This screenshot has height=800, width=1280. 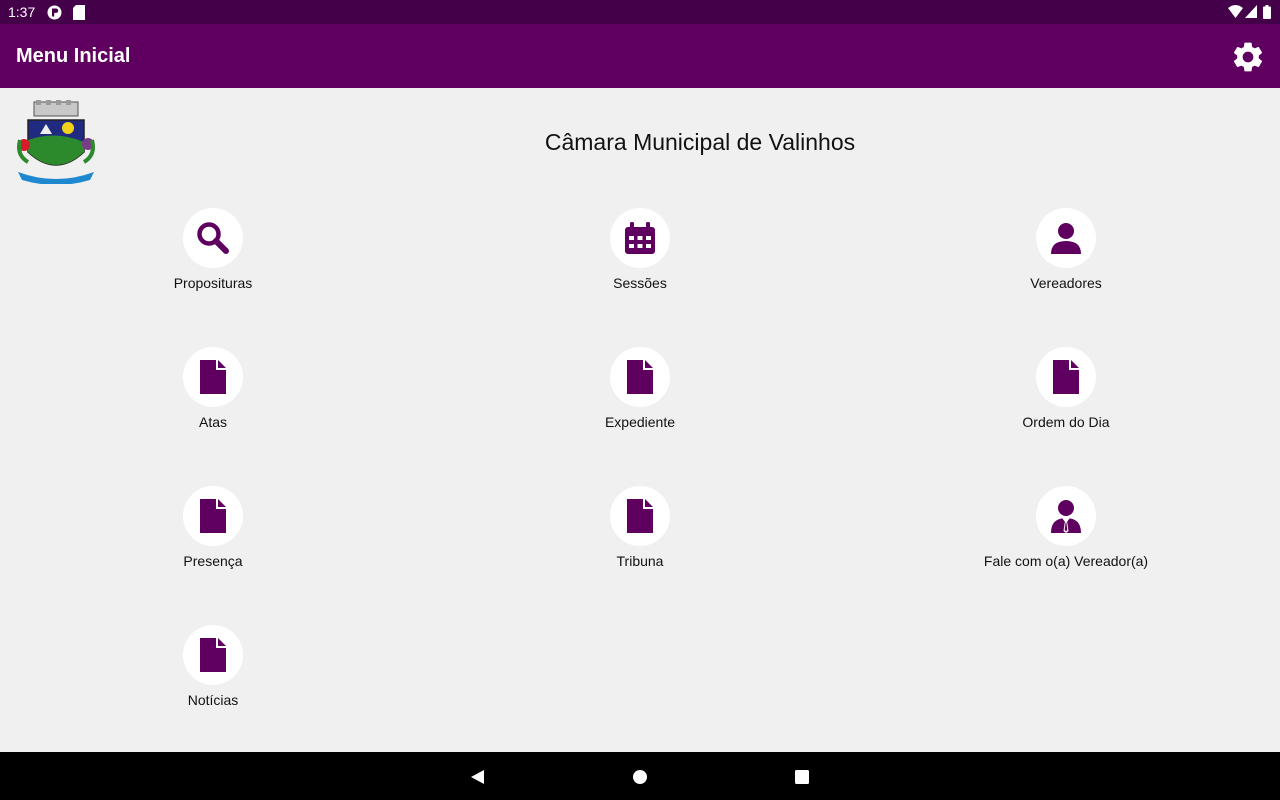 I want to click on menu-item-label: Tribuna, so click(x=640, y=561).